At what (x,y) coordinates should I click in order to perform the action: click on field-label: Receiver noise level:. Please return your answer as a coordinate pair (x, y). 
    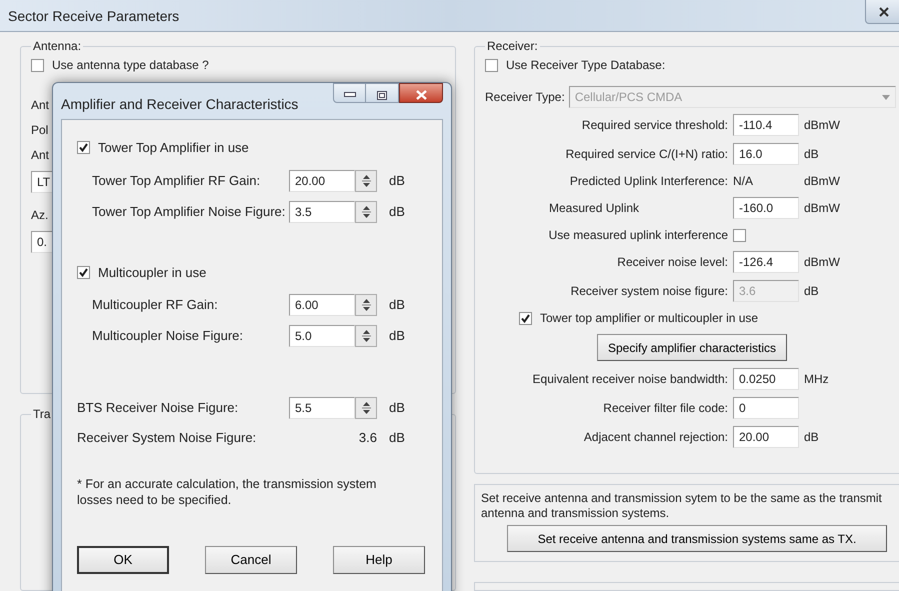
    Looking at the image, I should click on (672, 262).